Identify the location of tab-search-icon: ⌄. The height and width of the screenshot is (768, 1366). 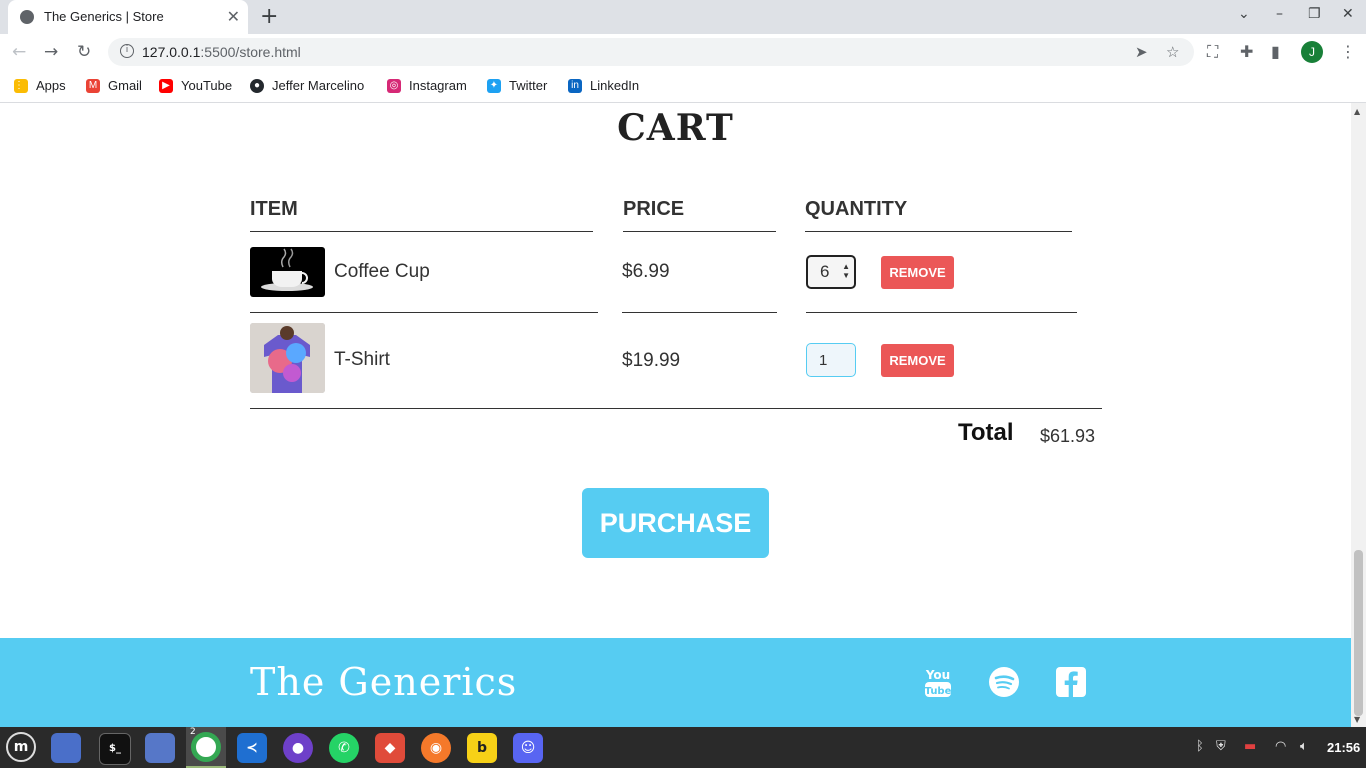
(1244, 14).